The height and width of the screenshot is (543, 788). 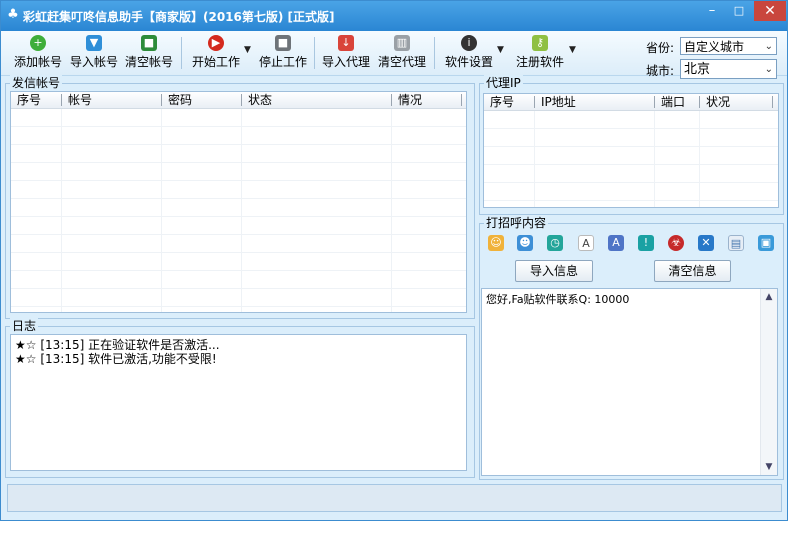 I want to click on import-proxy-button: ↓ 导入代理, so click(x=346, y=53).